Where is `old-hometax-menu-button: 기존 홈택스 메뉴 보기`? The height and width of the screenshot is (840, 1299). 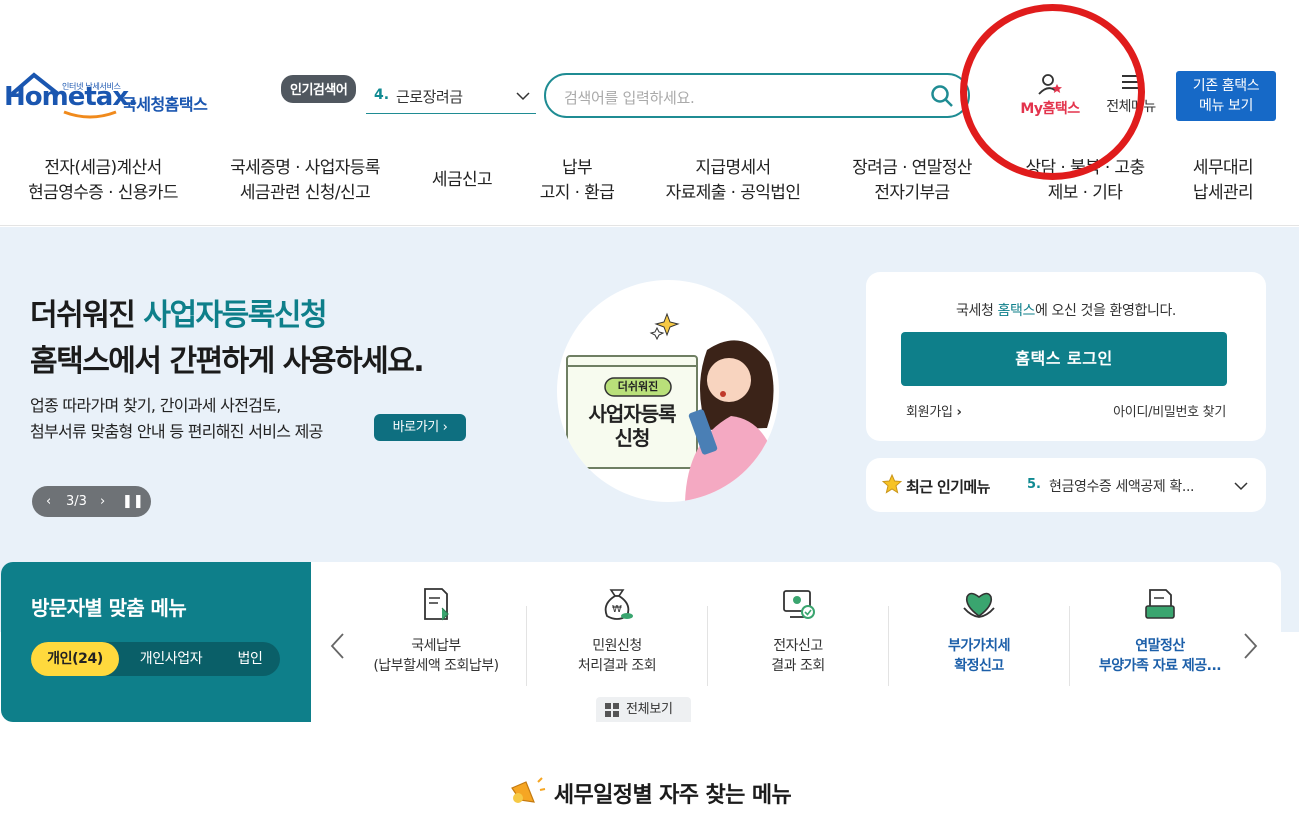 old-hometax-menu-button: 기존 홈택스 메뉴 보기 is located at coordinates (1226, 96).